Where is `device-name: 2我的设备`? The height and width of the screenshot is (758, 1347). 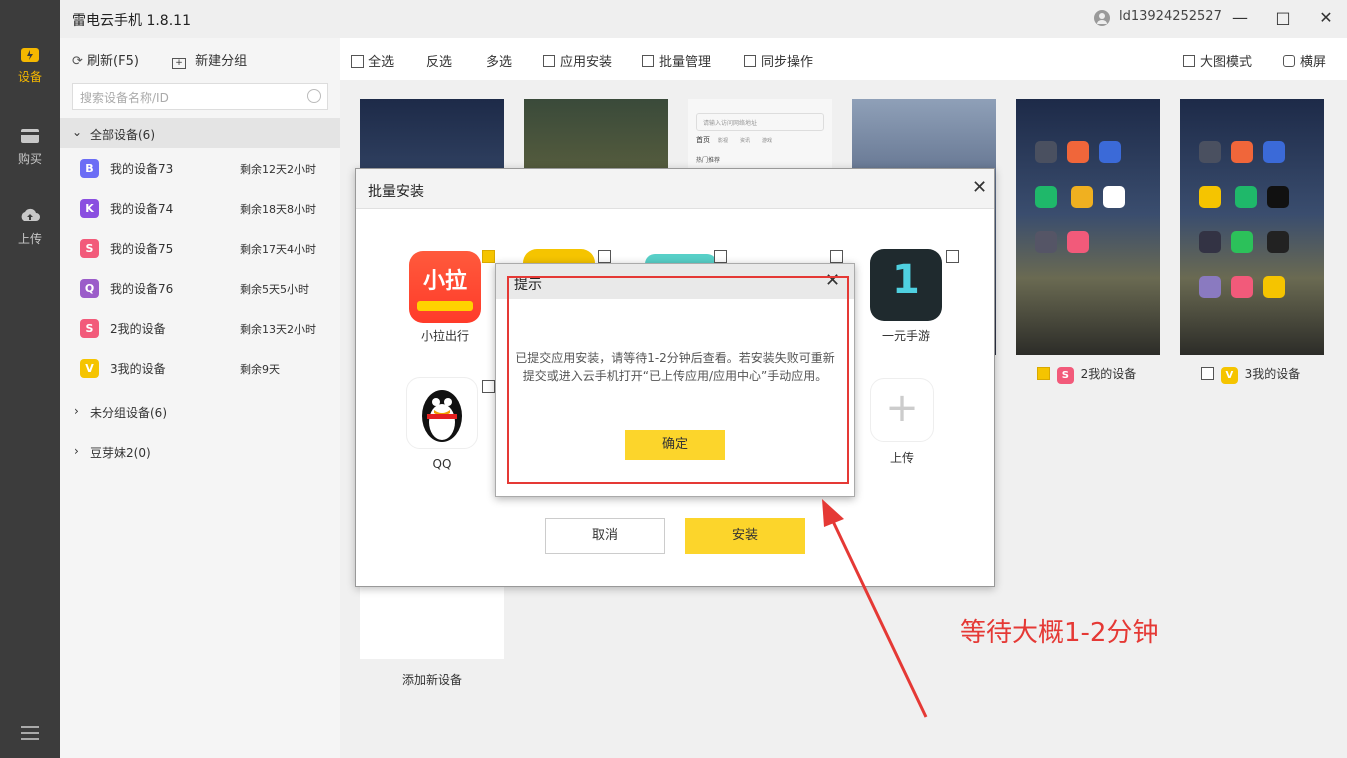 device-name: 2我的设备 is located at coordinates (138, 329).